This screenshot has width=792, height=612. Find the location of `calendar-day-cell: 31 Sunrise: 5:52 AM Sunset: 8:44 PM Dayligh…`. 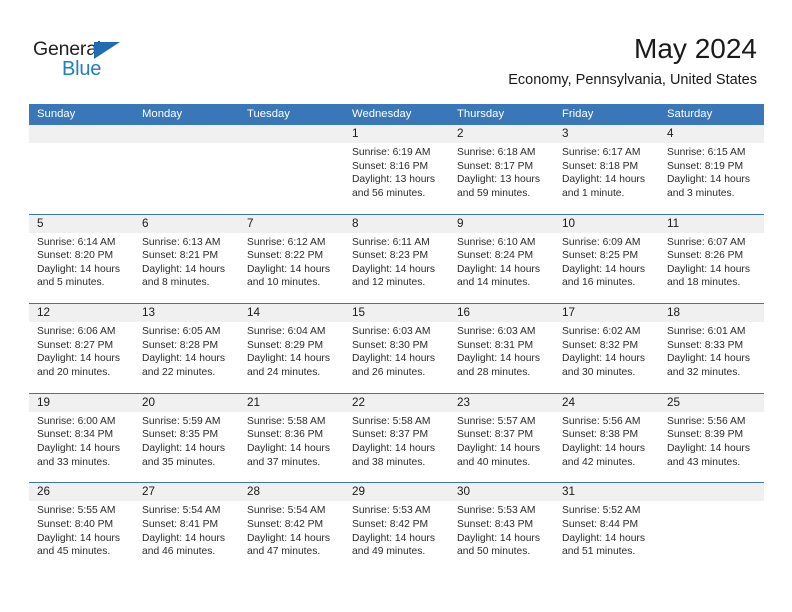

calendar-day-cell: 31 Sunrise: 5:52 AM Sunset: 8:44 PM Dayligh… is located at coordinates (606, 527).